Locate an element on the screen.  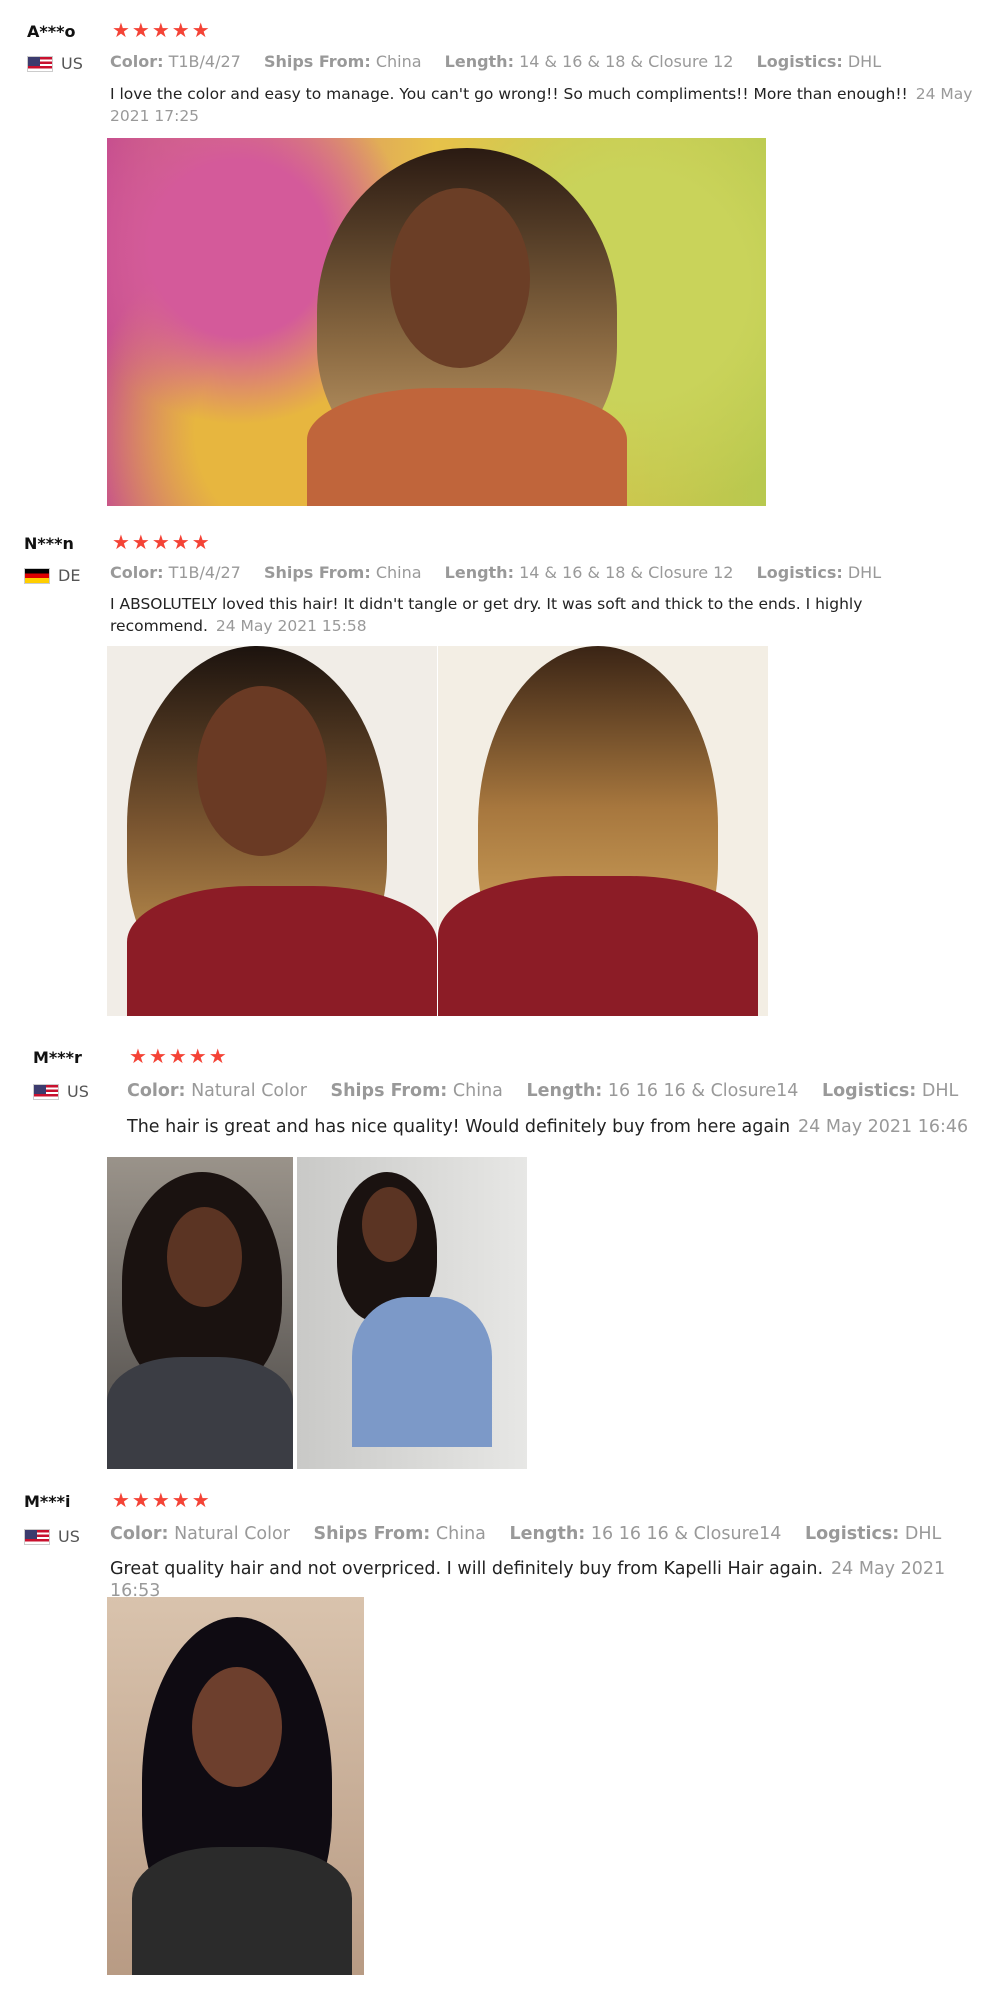
review-date: 24 May 2021 16:46 is located at coordinates (883, 1127).